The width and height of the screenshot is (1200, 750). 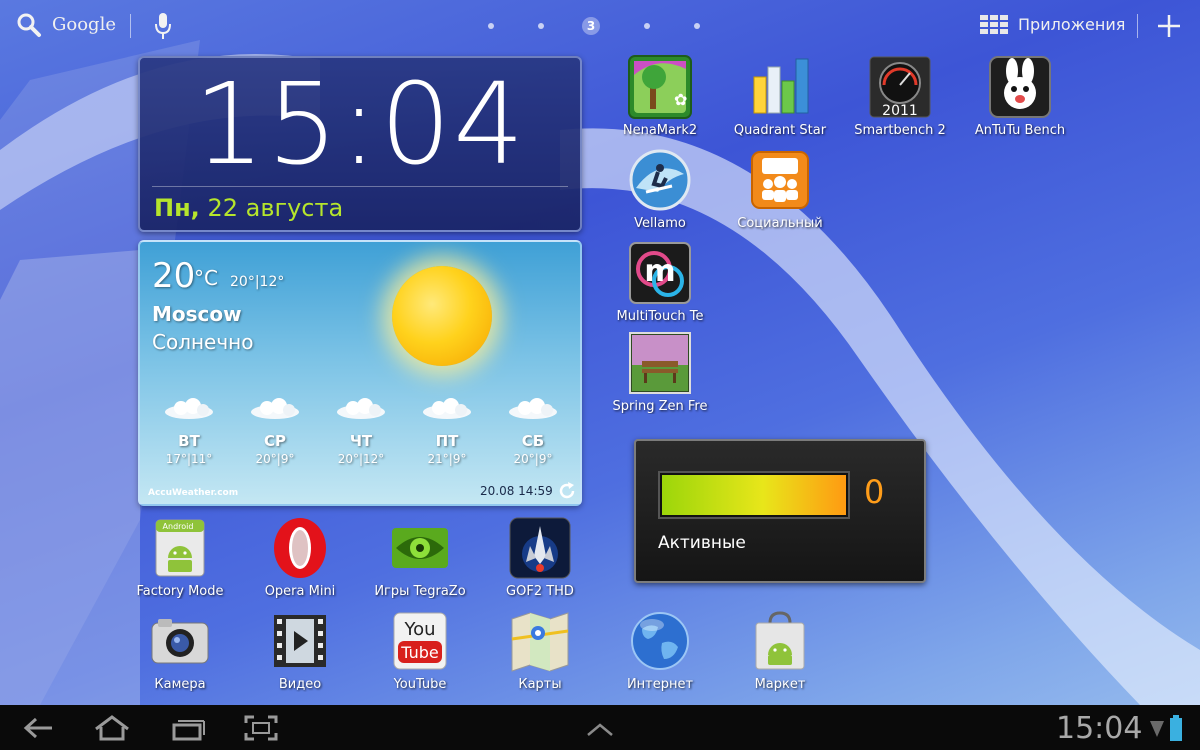 I want to click on screenshot-icon, so click(x=261, y=728).